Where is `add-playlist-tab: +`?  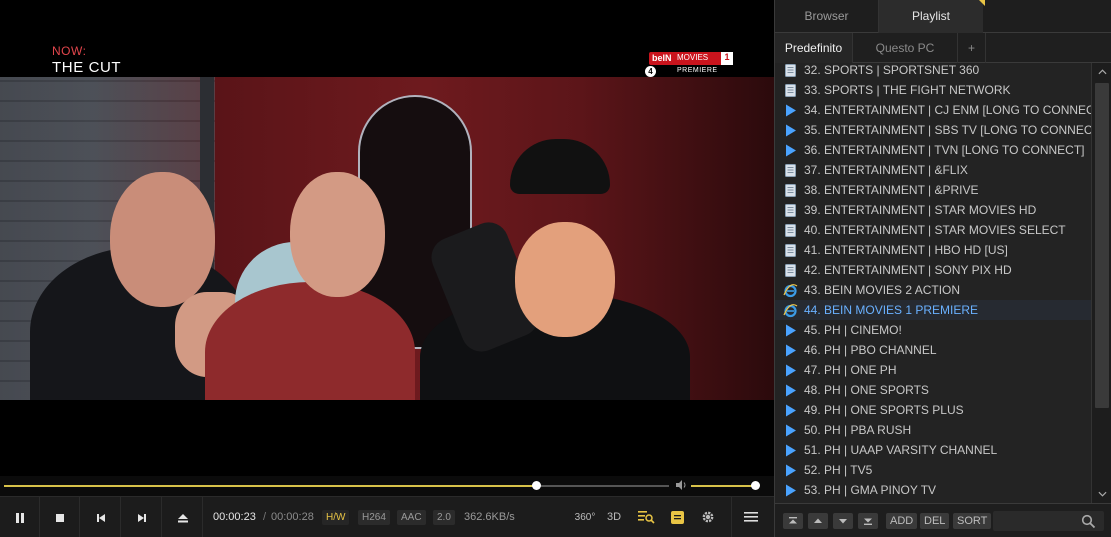
add-playlist-tab: + is located at coordinates (972, 48).